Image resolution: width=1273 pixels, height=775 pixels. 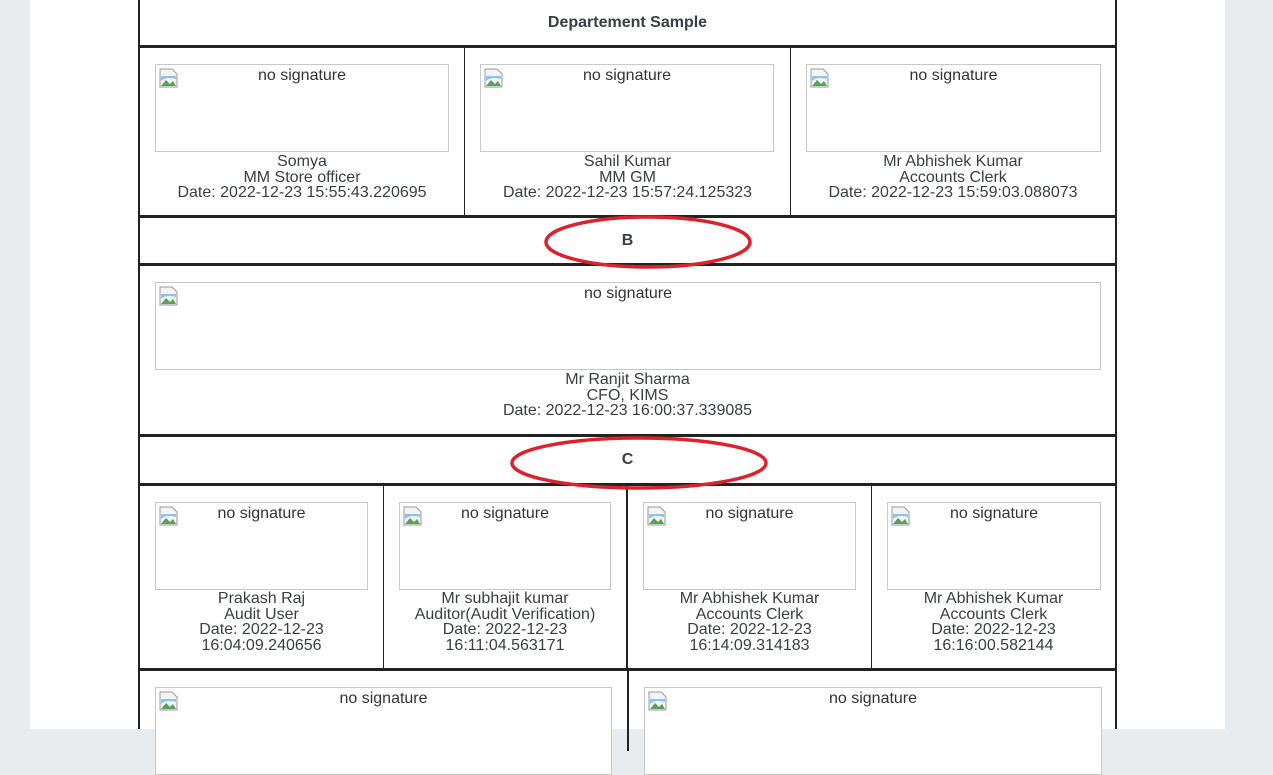 I want to click on signature-row-d: no signature no signature, so click(x=627, y=723).